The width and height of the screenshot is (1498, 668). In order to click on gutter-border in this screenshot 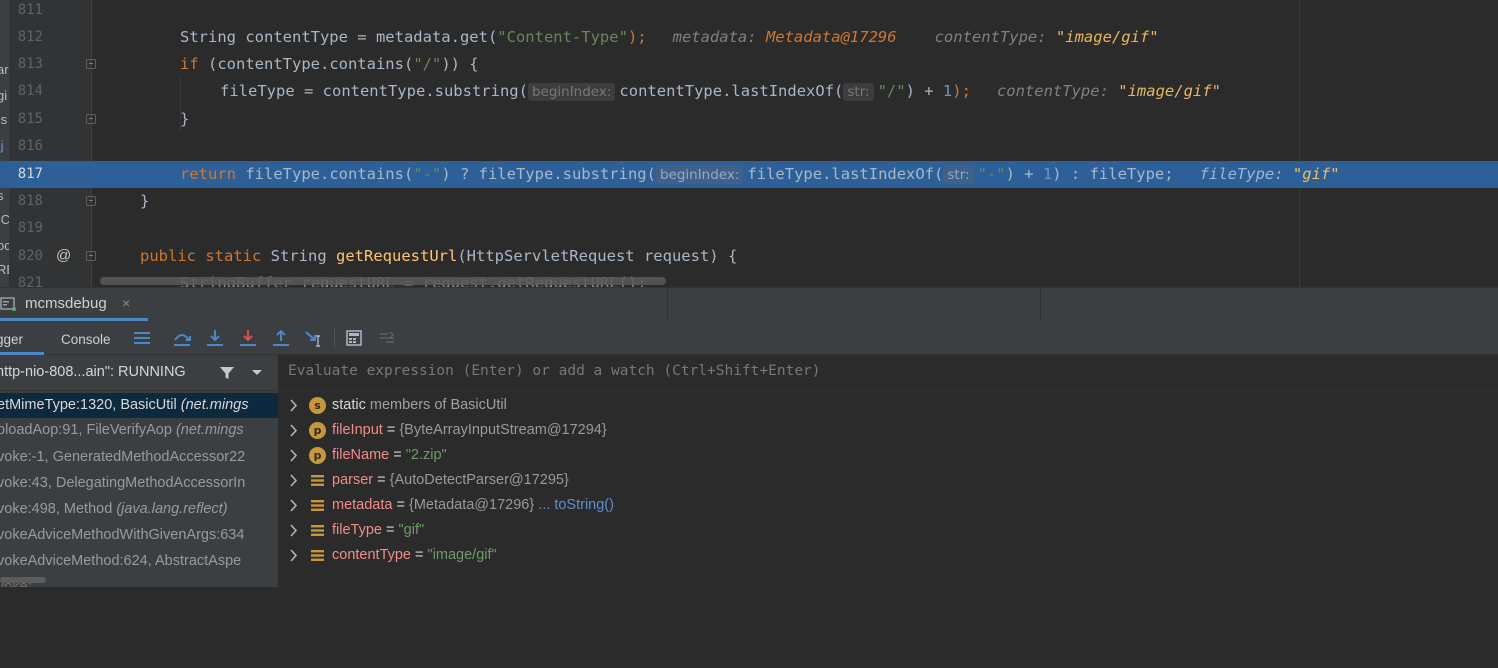, I will do `click(91, 143)`.